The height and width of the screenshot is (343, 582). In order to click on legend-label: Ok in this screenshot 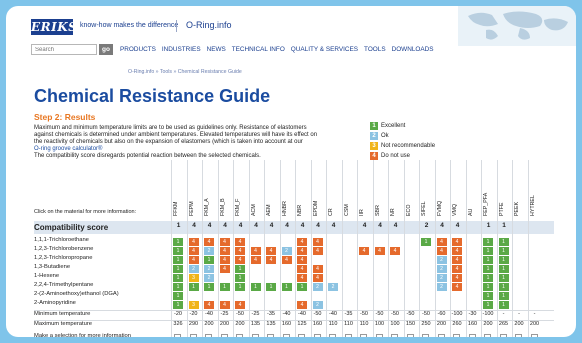, I will do `click(385, 136)`.